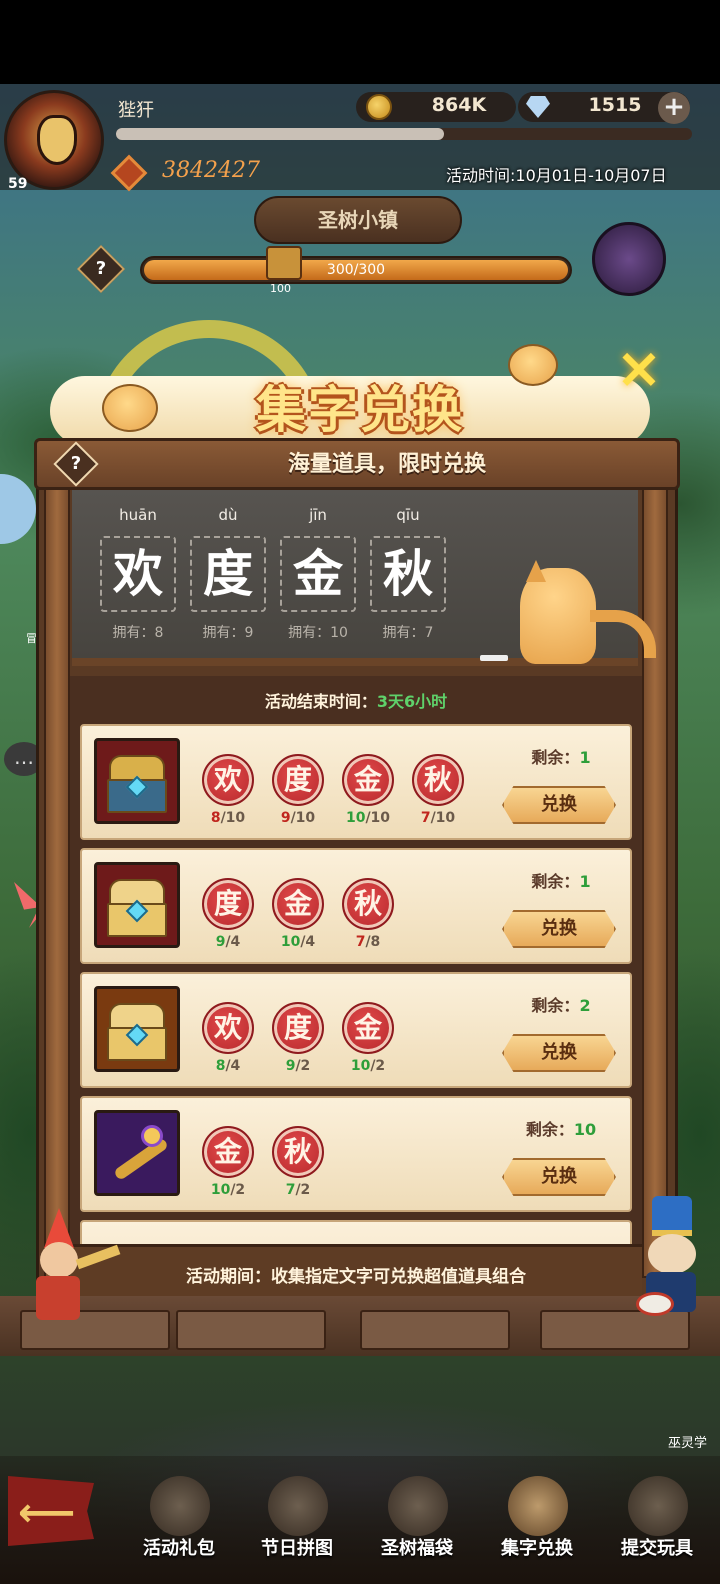 This screenshot has height=1584, width=720. I want to click on reward-card: 欢 8/10 度 9/10 金 10/10 秋 7/10 剩余：1 兑换, so click(356, 782).